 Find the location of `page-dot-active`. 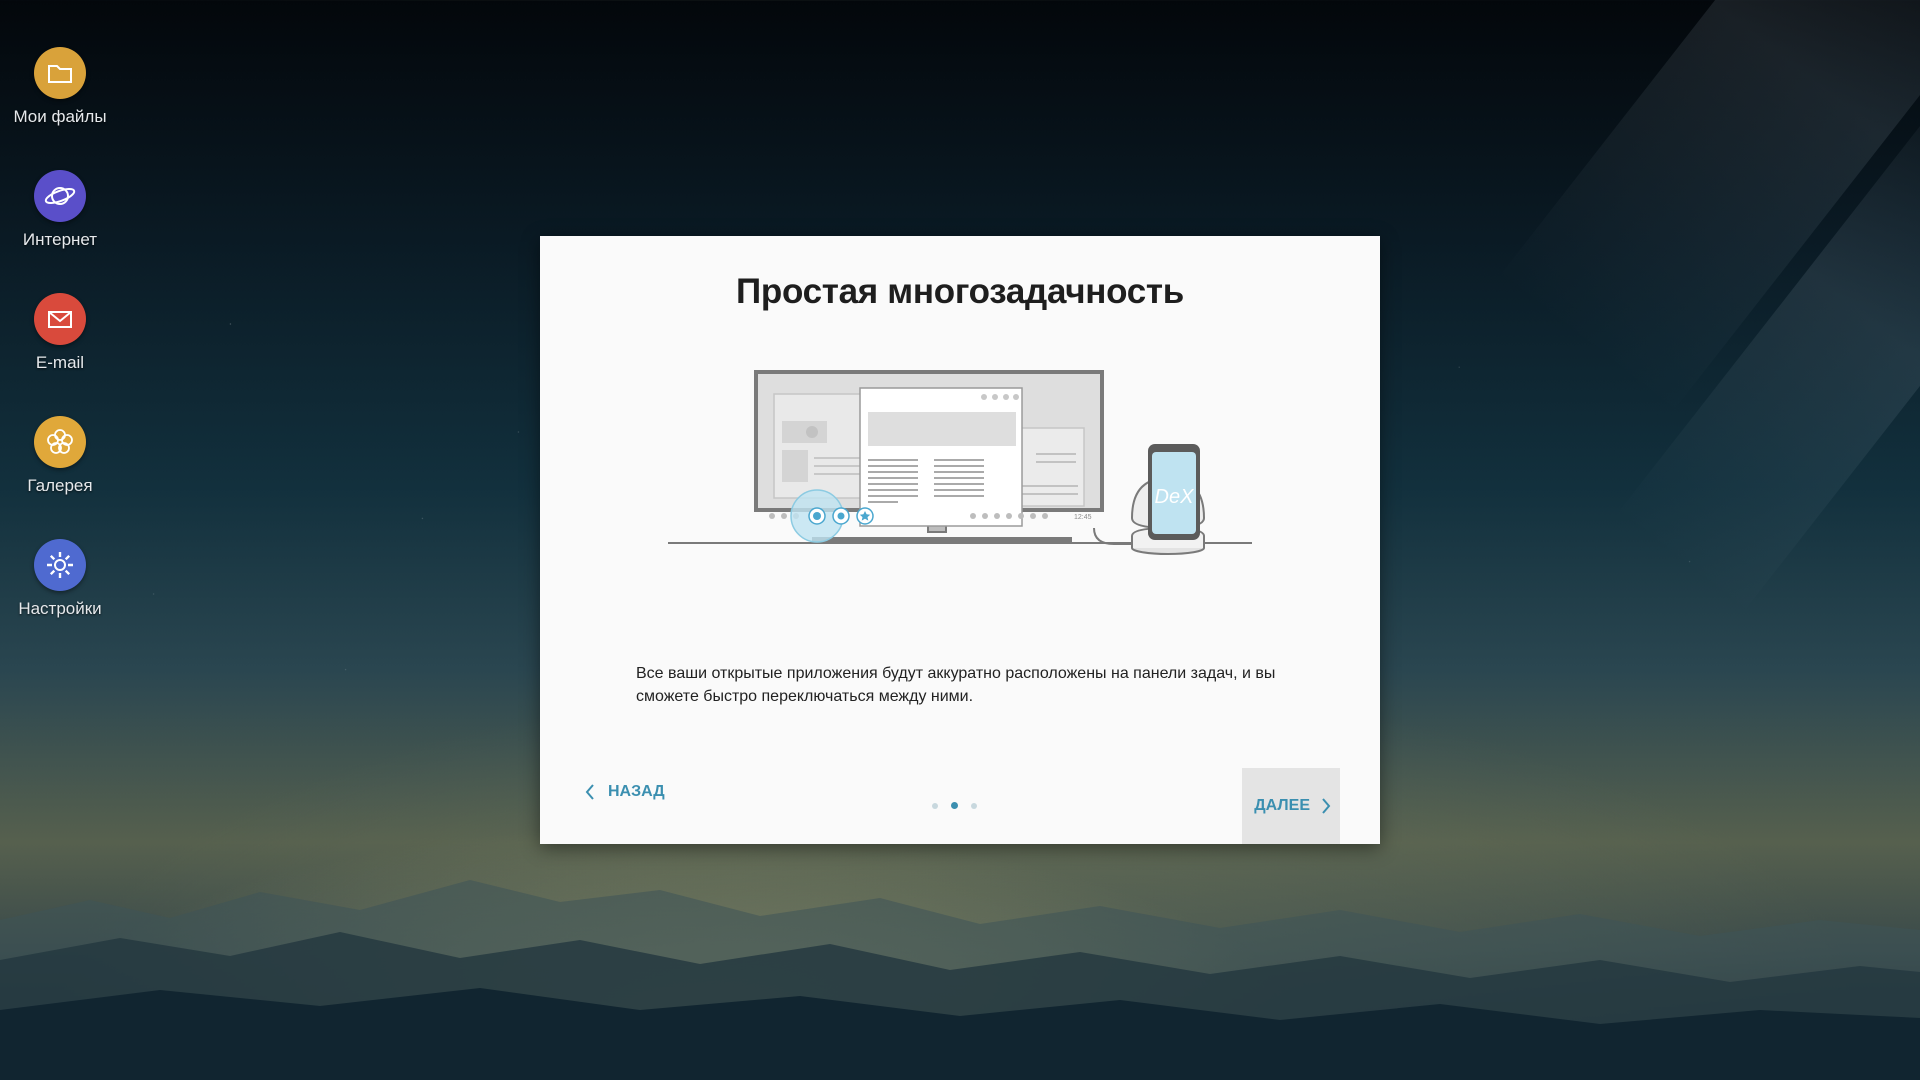

page-dot-active is located at coordinates (954, 805).